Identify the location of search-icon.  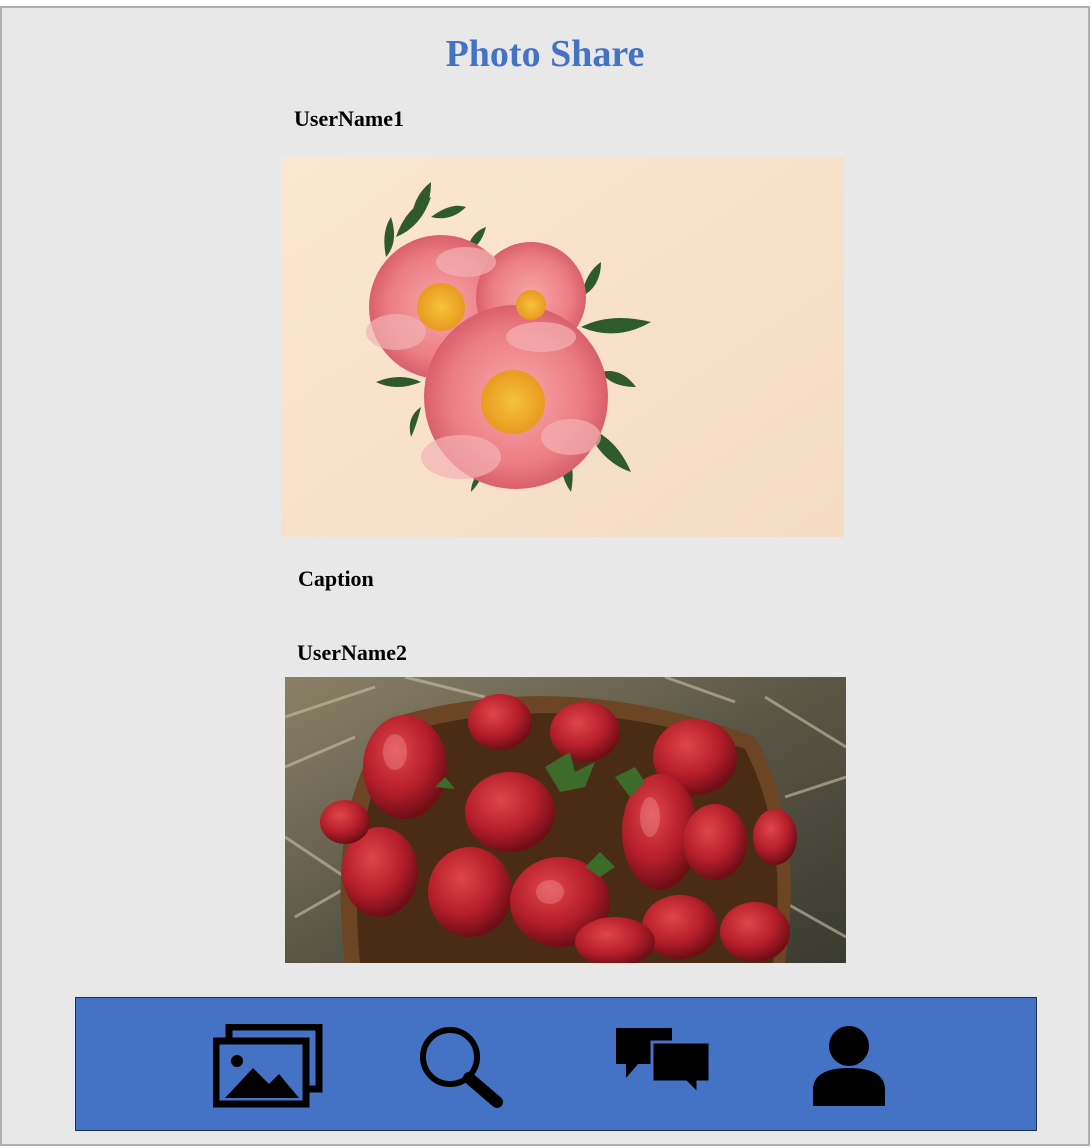
(461, 1067).